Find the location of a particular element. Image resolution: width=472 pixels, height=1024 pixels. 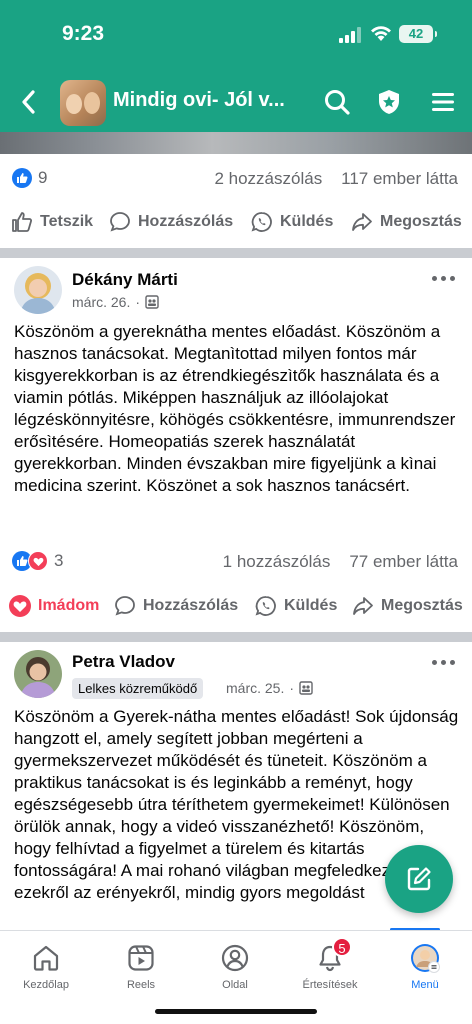

home-indicator is located at coordinates (236, 1011).